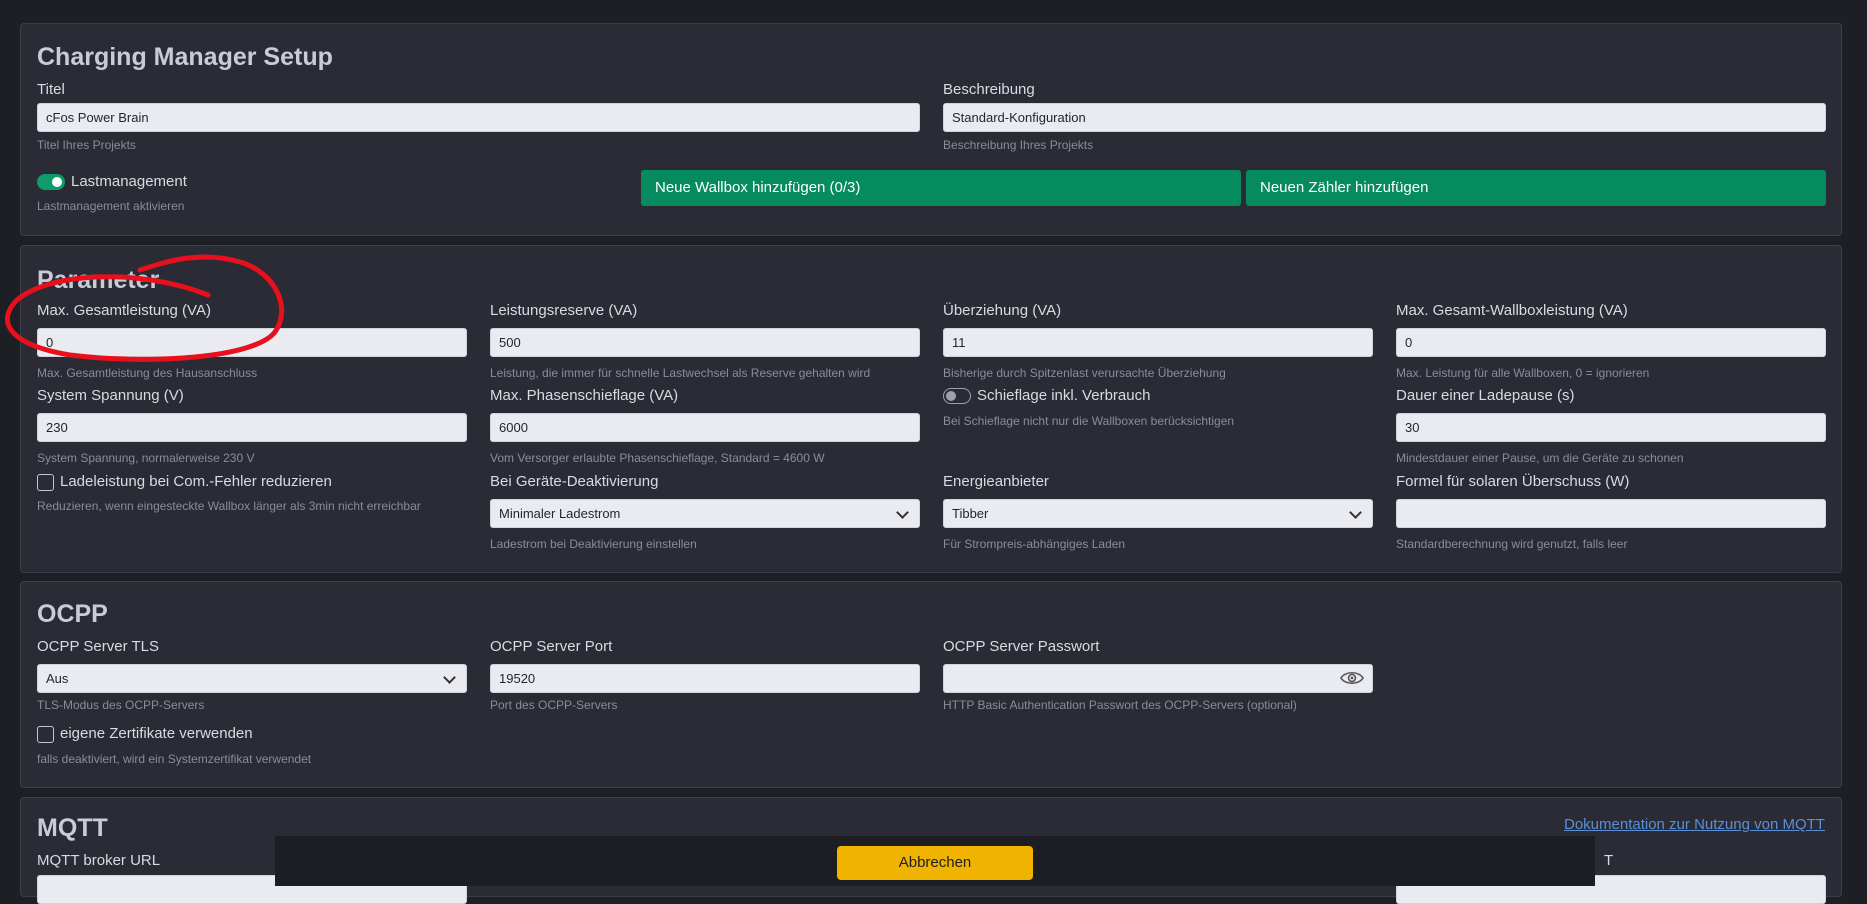  Describe the element at coordinates (252, 678) in the screenshot. I see `ocpp-tls-select: Aus` at that location.